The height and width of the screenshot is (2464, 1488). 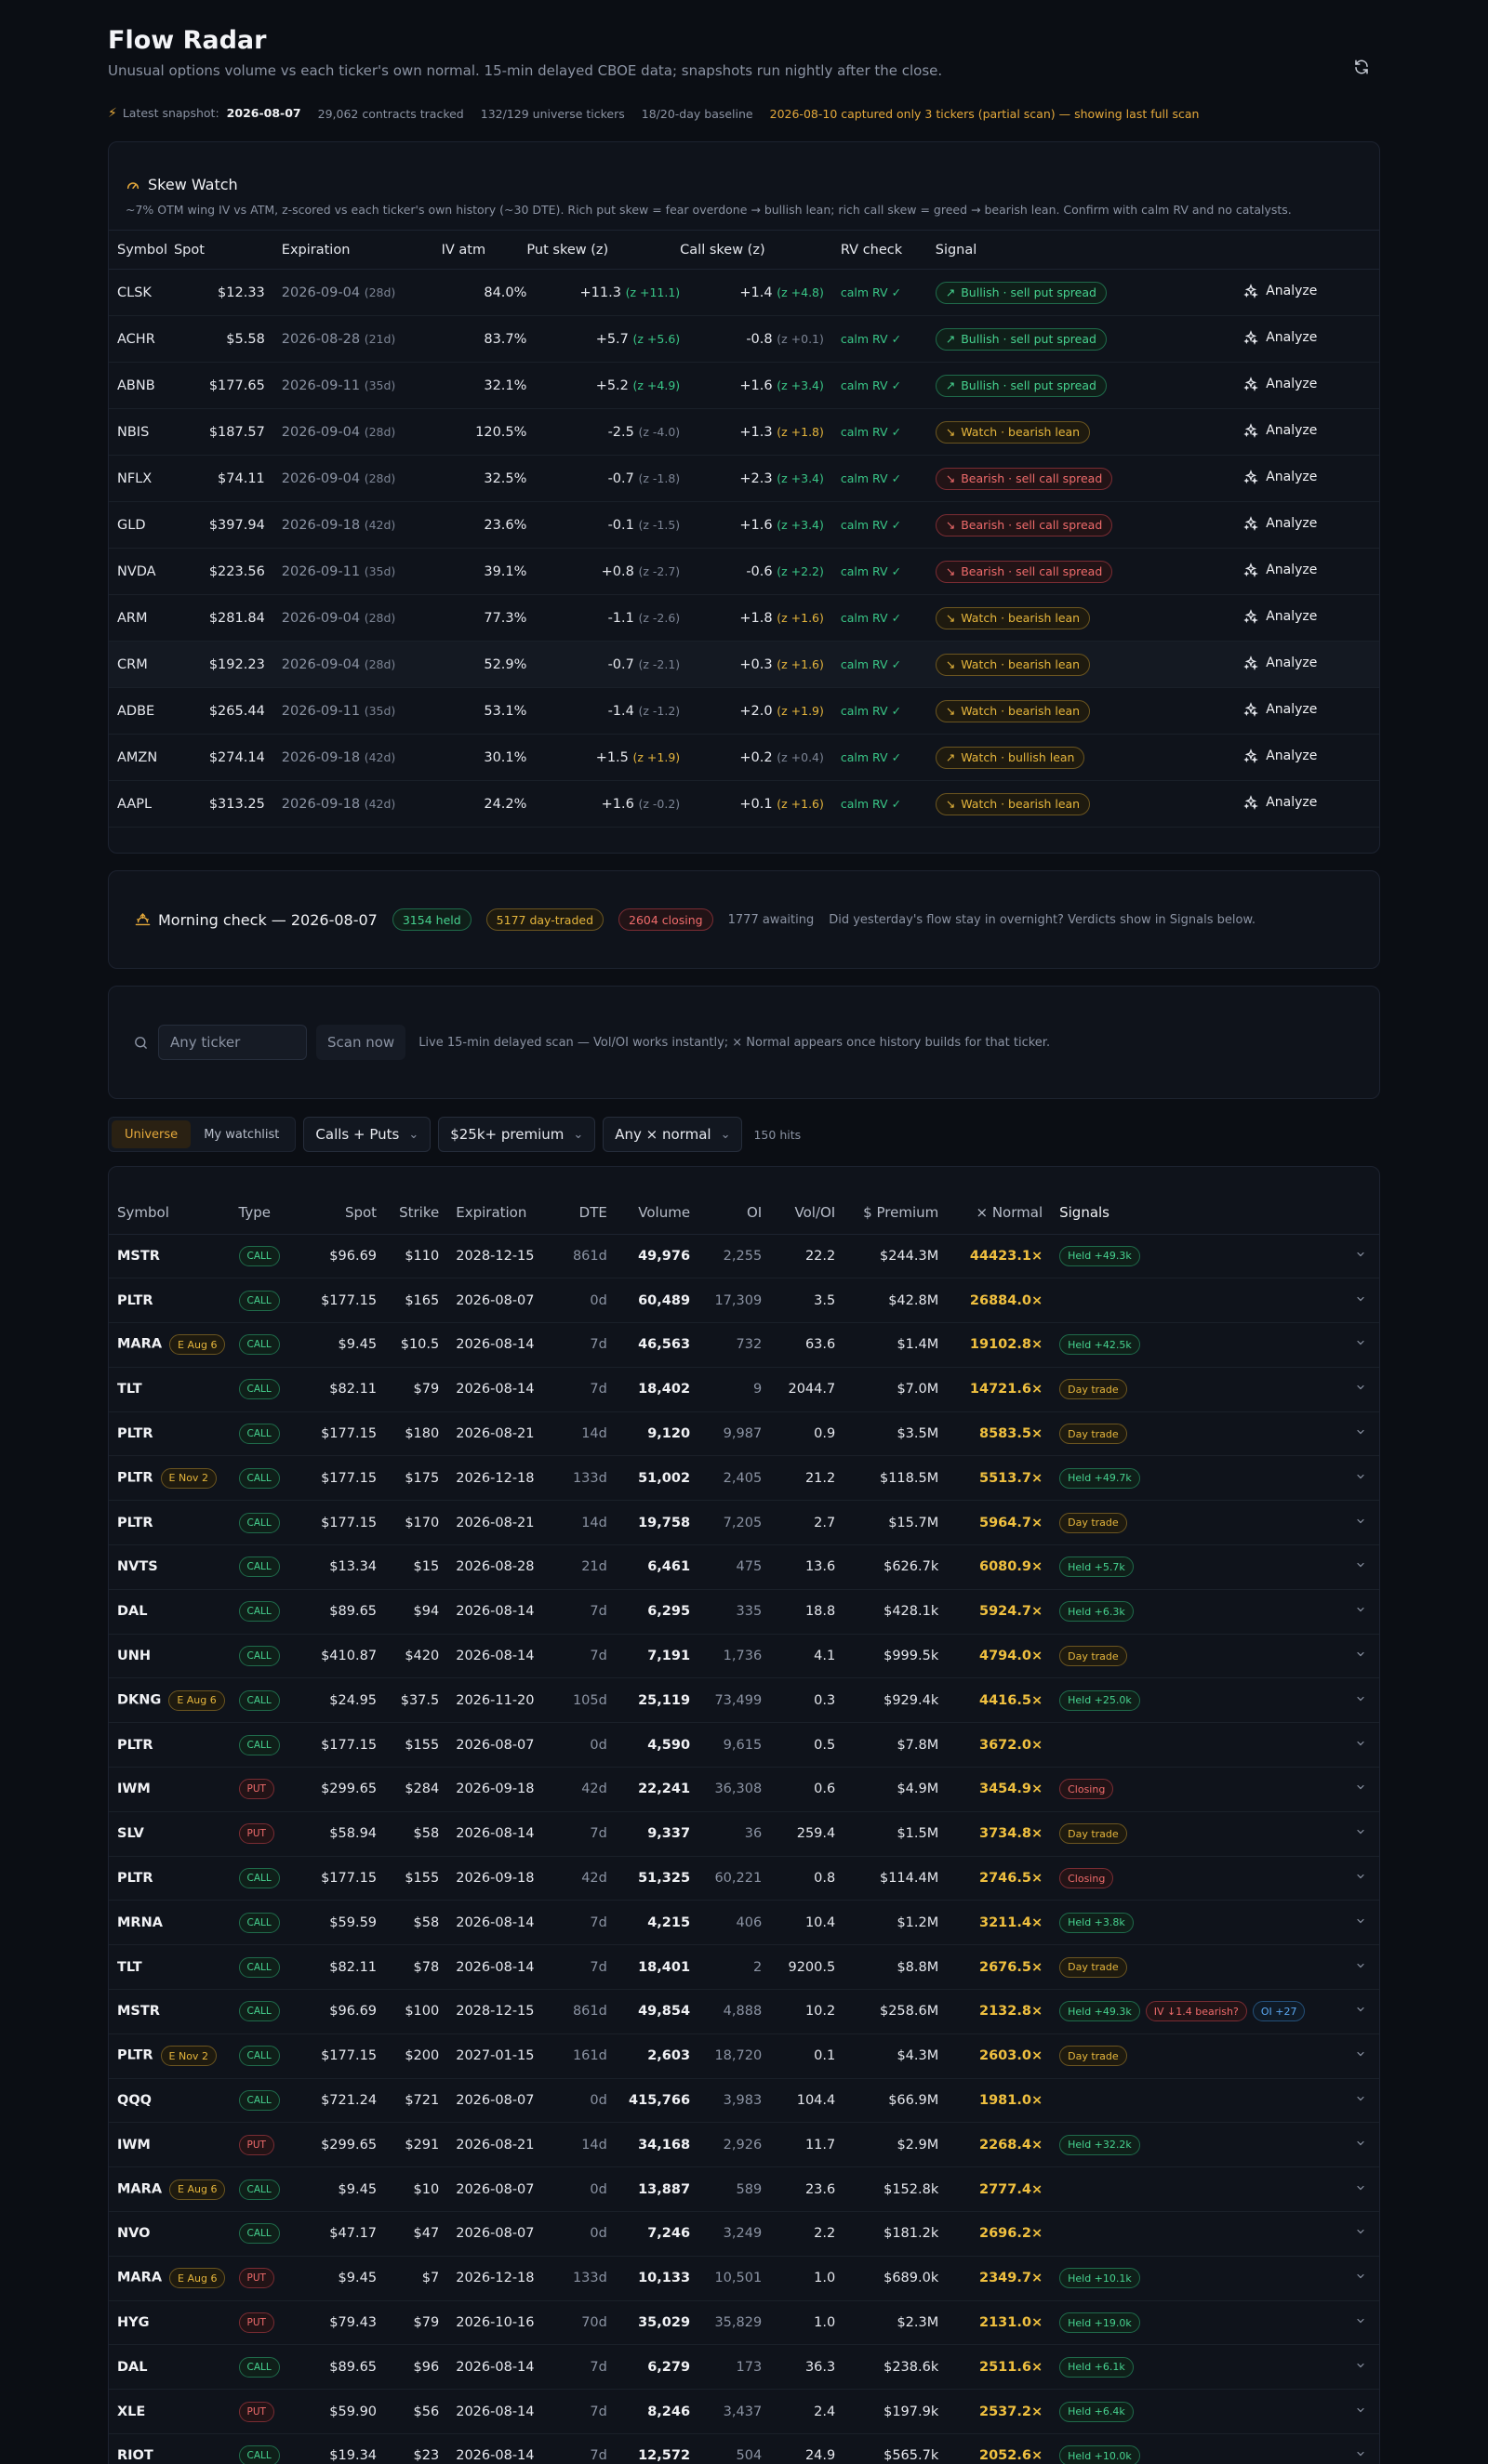 I want to click on col-type: Type, so click(x=266, y=1201).